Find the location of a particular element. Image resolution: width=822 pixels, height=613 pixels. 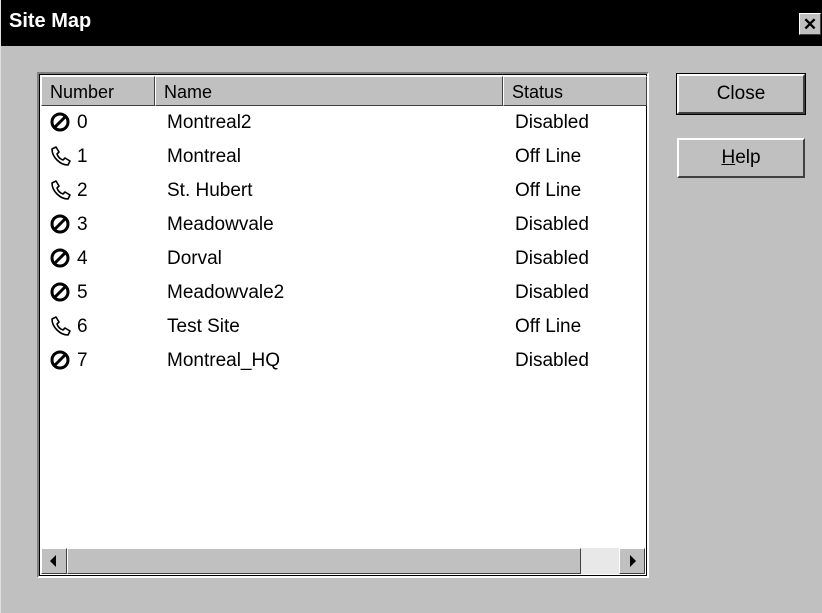

table-row: 5 Meadowvale2 Disabled is located at coordinates (344, 293).